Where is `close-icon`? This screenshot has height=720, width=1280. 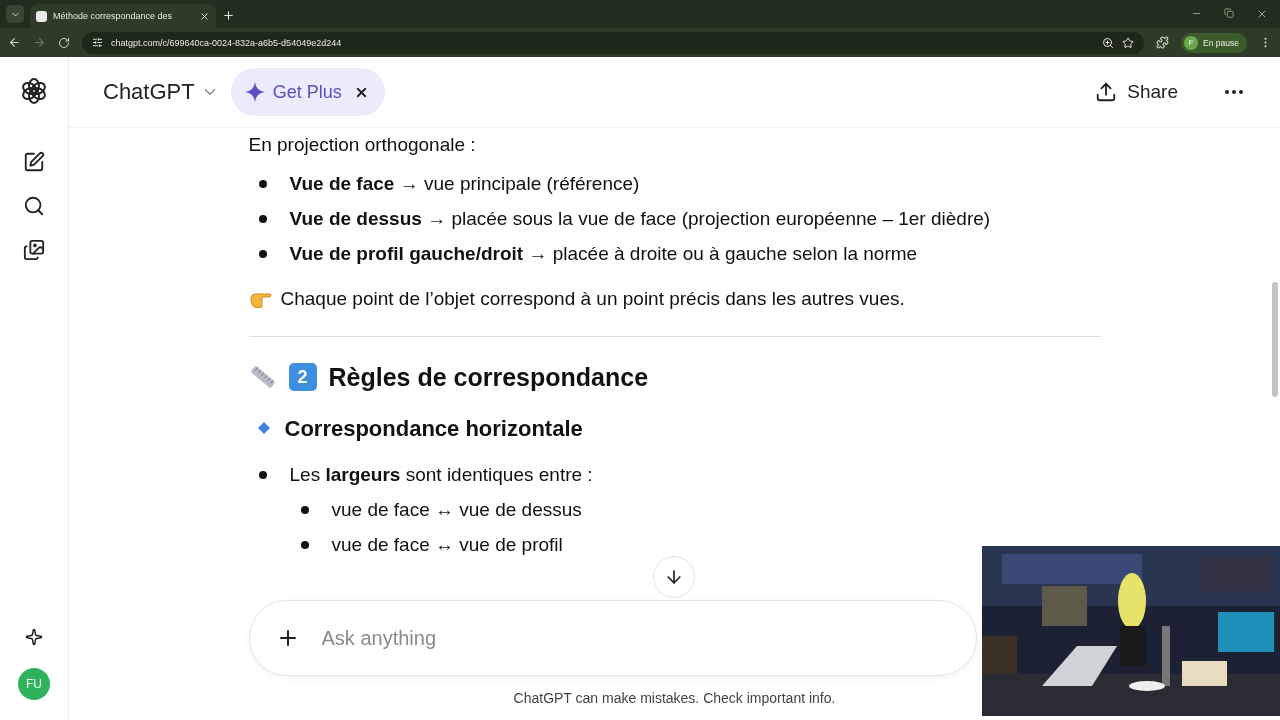
close-icon is located at coordinates (204, 16).